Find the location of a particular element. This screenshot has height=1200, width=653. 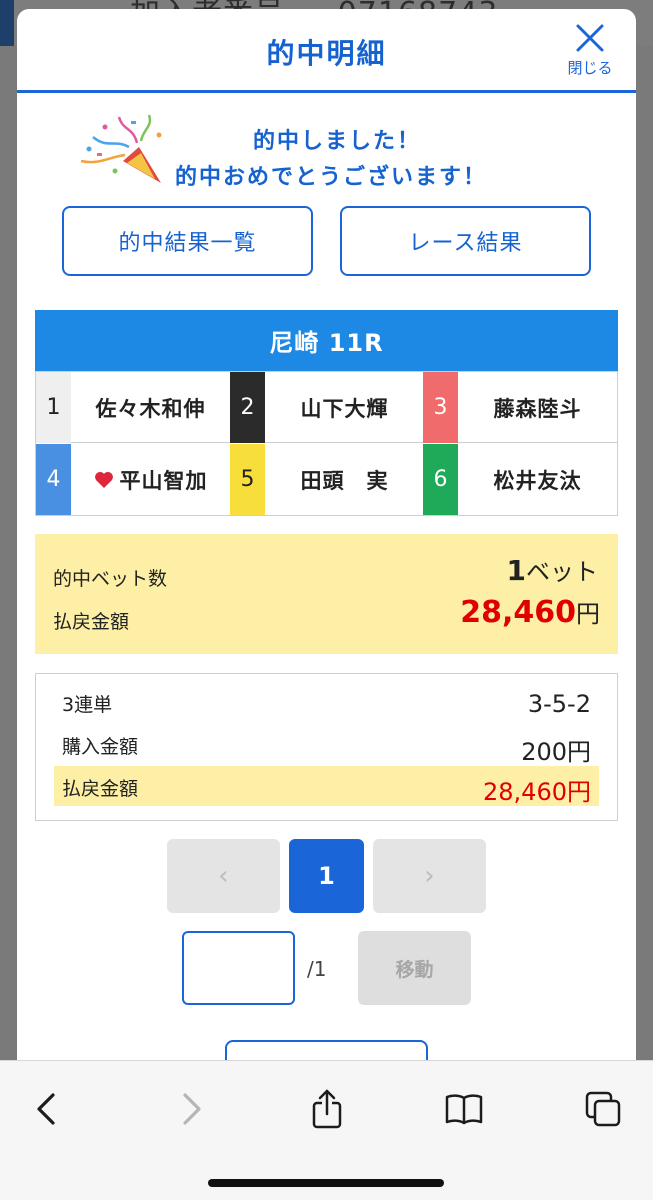

congrats-section: 的中しました！ 的中おめでとうございます！ is located at coordinates (326, 141).